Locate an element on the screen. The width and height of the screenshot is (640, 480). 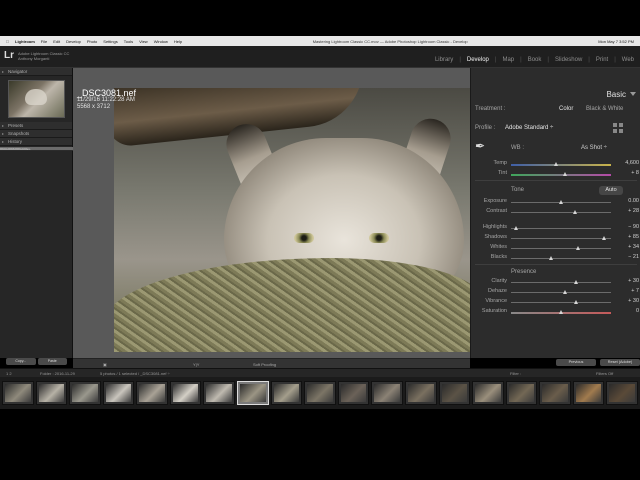
module-web: Web is located at coordinates (628, 60).